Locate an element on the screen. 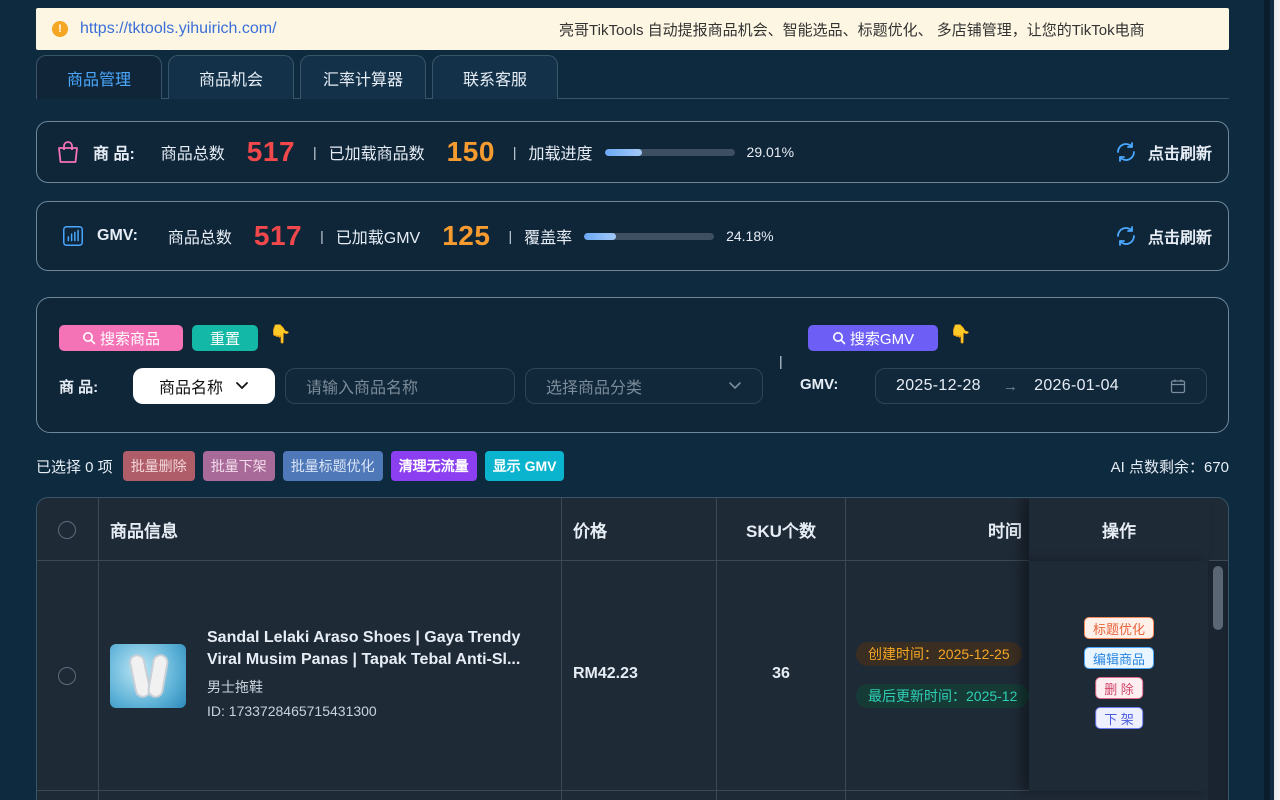  search-gmv-label: 搜索GMV is located at coordinates (882, 339).